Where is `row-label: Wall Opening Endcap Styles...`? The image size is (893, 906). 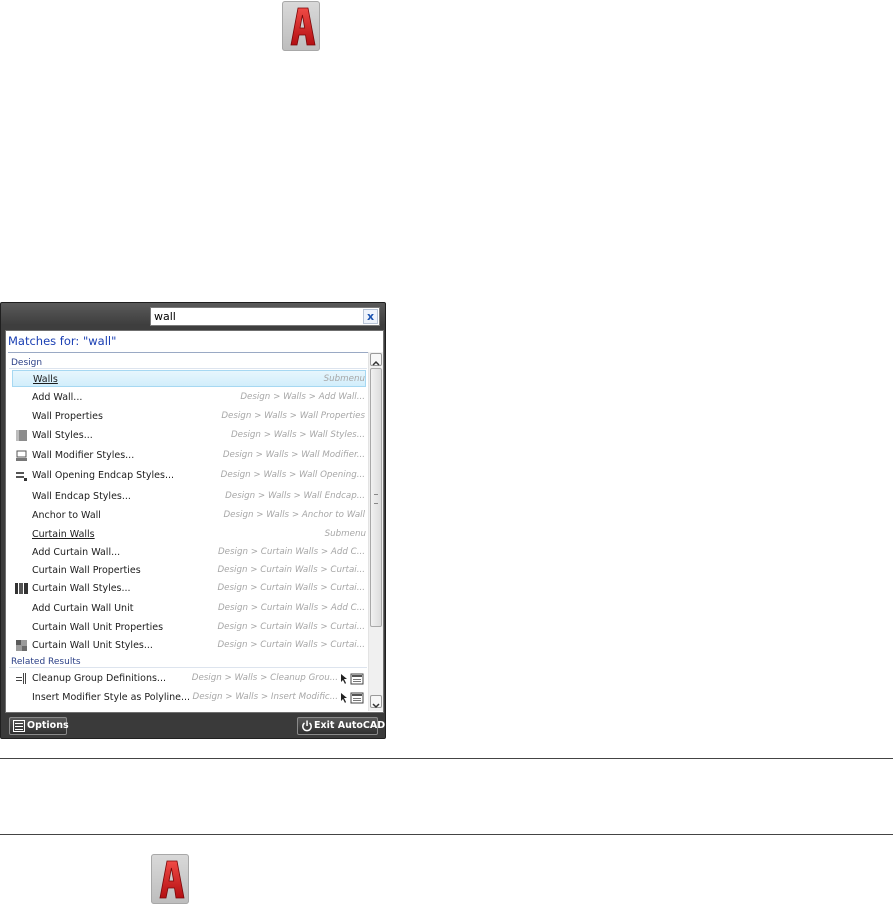 row-label: Wall Opening Endcap Styles... is located at coordinates (103, 475).